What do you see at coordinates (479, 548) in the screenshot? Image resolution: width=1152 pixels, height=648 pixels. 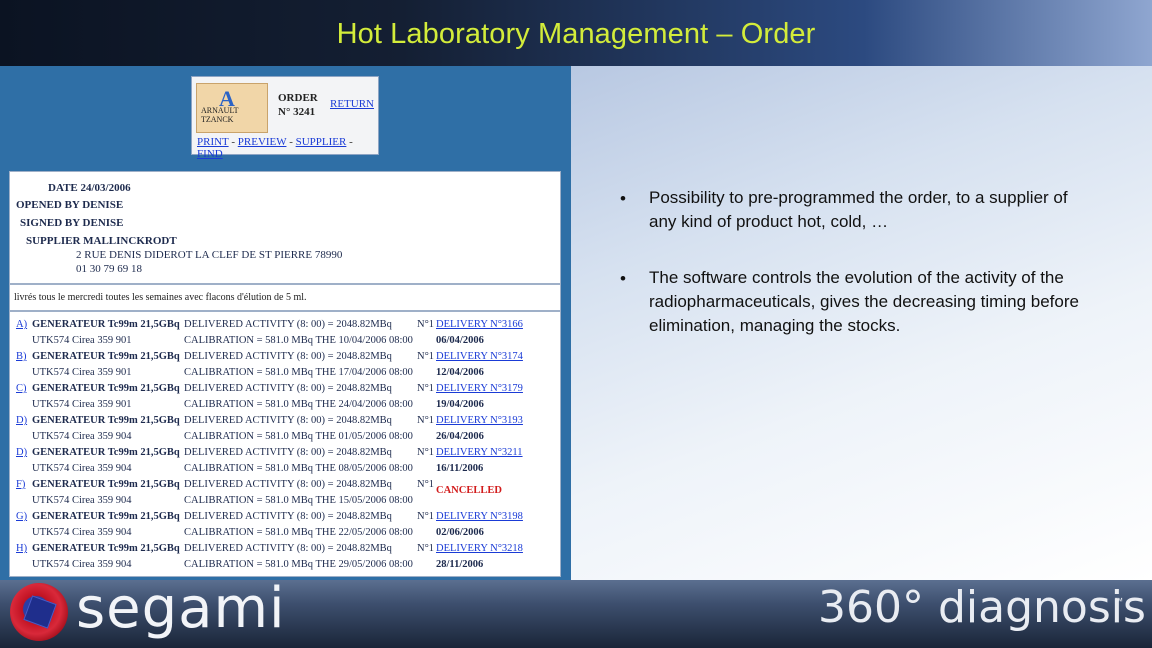 I see `delivery-link: DELIVERY N°3218` at bounding box center [479, 548].